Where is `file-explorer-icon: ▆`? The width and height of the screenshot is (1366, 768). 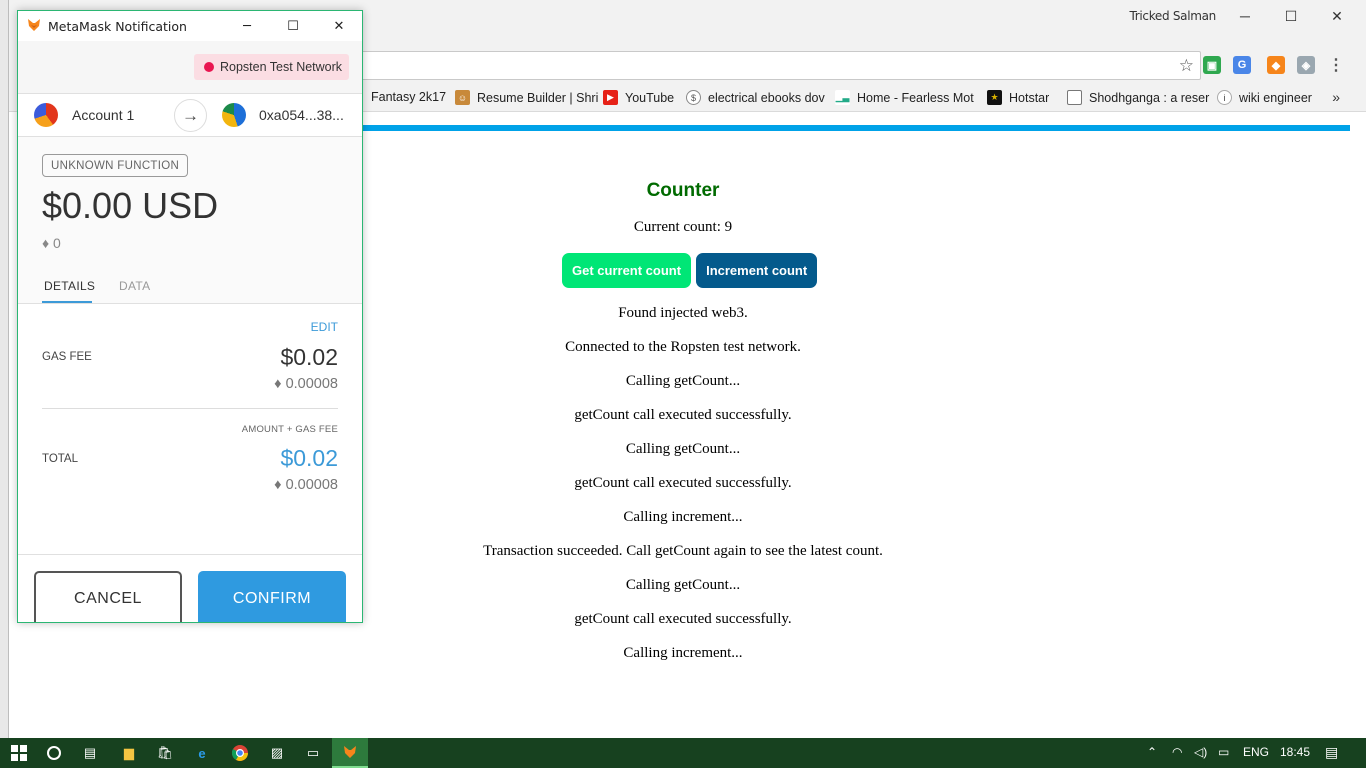
file-explorer-icon: ▆ is located at coordinates (129, 753).